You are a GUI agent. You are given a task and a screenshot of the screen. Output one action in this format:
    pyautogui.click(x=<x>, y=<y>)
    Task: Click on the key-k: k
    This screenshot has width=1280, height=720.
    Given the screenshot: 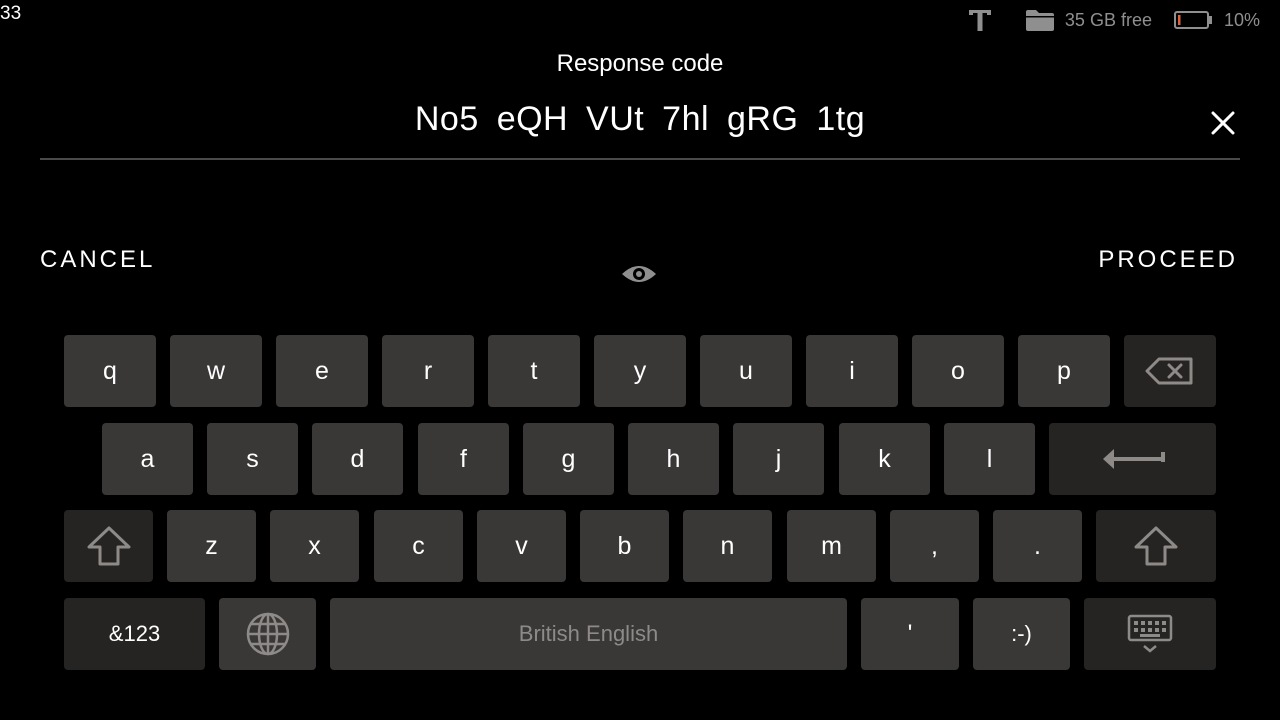 What is the action you would take?
    pyautogui.click(x=884, y=459)
    